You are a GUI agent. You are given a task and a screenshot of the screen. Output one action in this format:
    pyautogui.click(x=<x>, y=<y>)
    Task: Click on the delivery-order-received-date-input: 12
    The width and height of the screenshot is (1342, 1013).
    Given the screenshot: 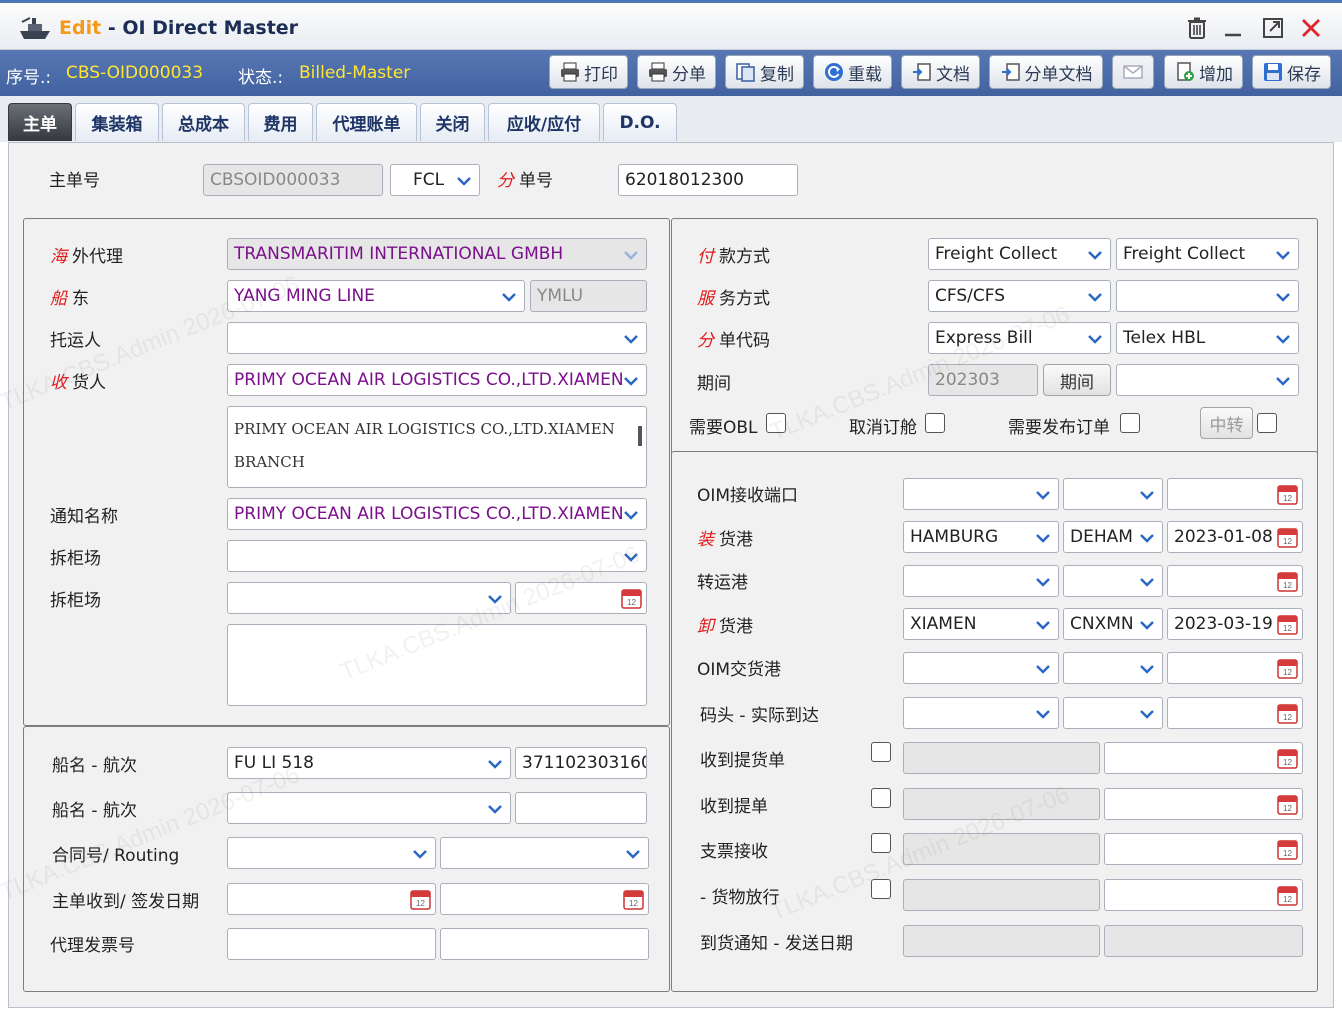 What is the action you would take?
    pyautogui.click(x=1203, y=758)
    